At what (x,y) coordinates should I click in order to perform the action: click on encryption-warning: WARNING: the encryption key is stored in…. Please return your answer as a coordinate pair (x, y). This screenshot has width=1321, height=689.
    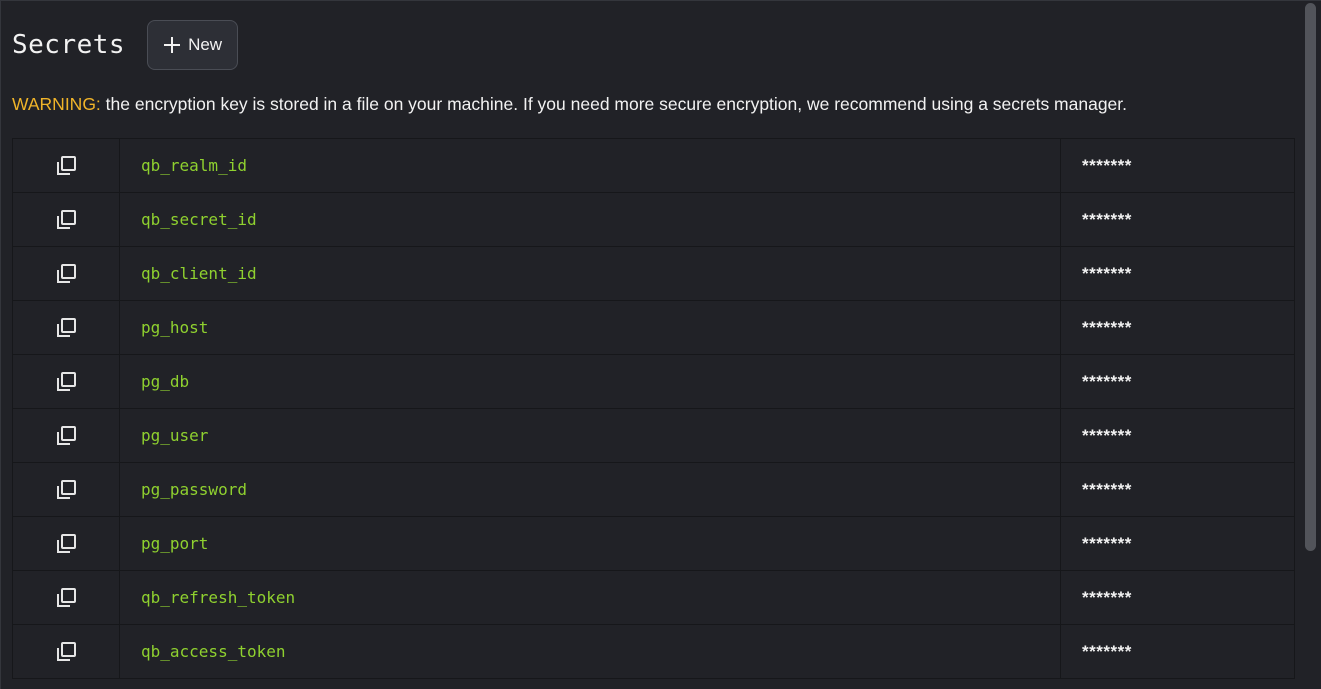
    Looking at the image, I should click on (569, 104).